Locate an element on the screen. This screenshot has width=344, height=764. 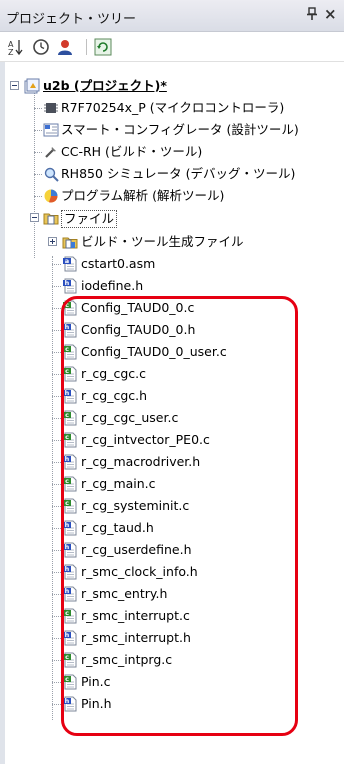
tree-item-microcontroller: R7F70254x_P (マイクロコントローラ) is located at coordinates (174, 108).